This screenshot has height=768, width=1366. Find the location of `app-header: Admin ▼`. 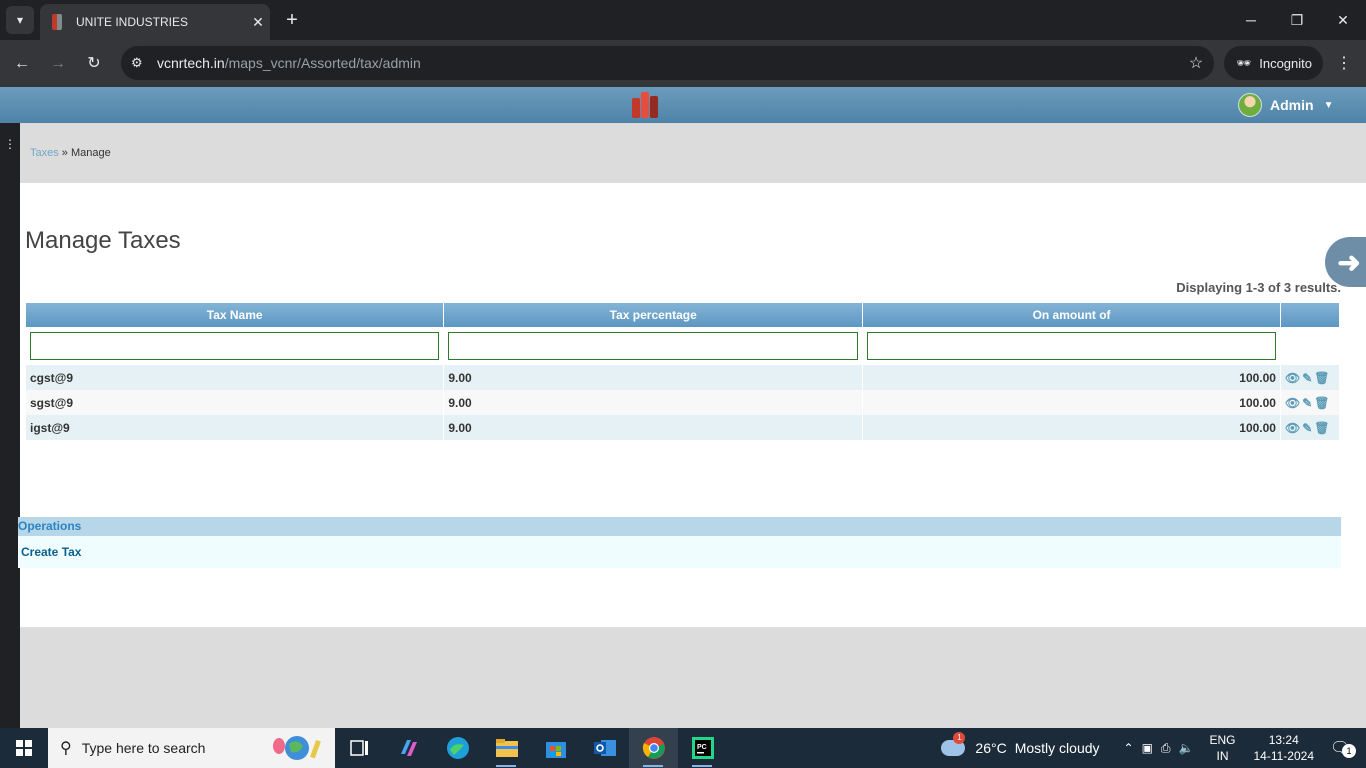

app-header: Admin ▼ is located at coordinates (683, 105).